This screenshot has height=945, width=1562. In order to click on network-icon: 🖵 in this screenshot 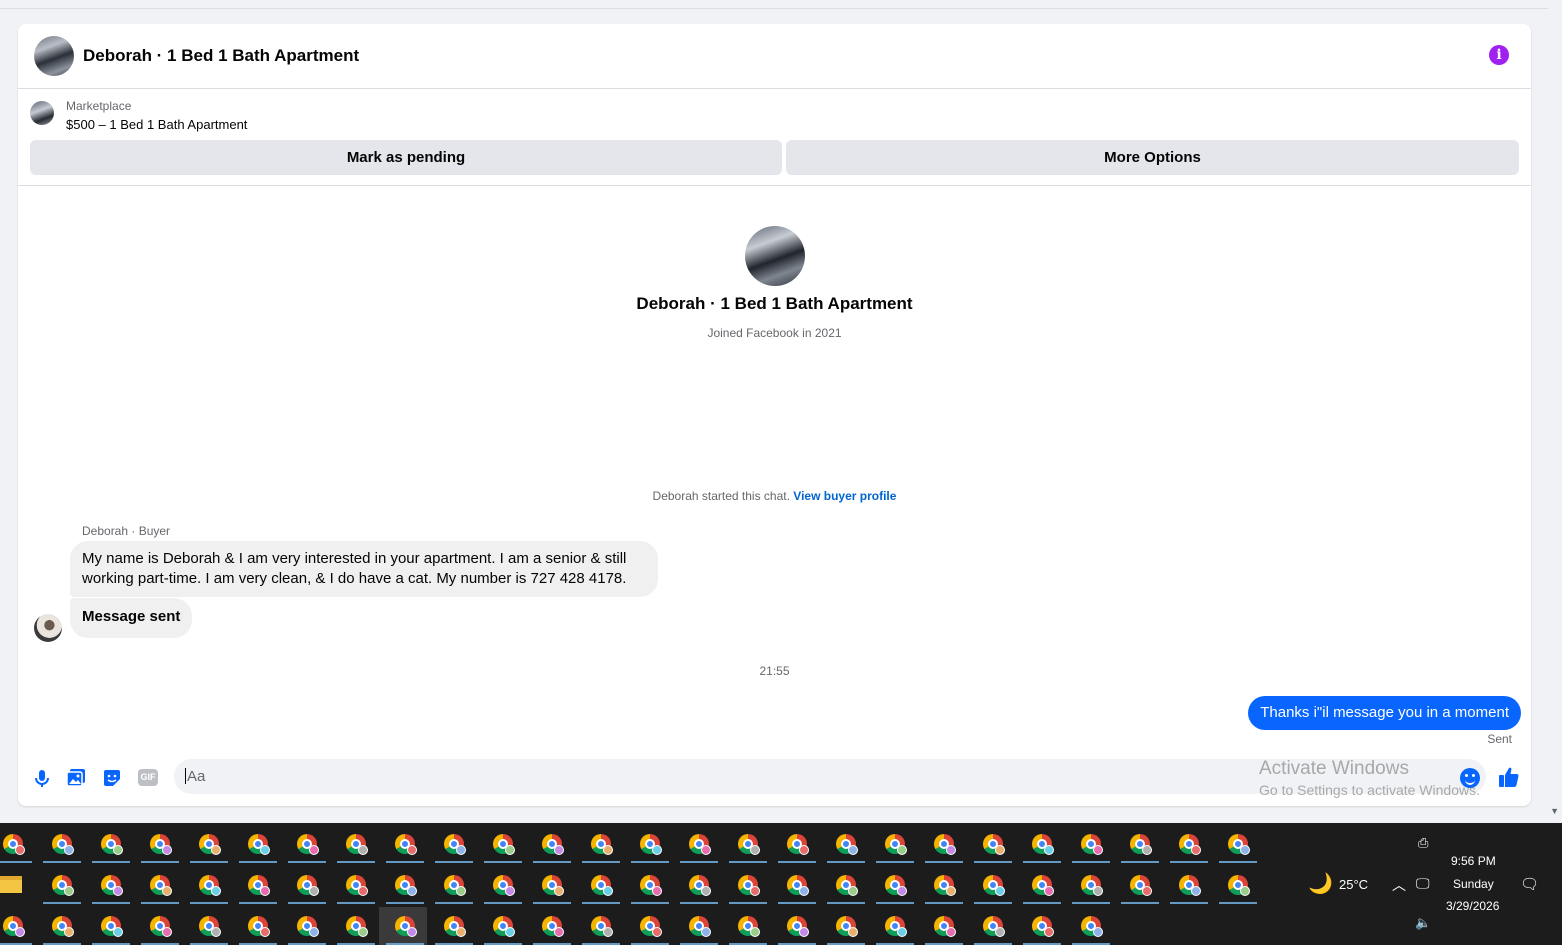, I will do `click(1423, 883)`.